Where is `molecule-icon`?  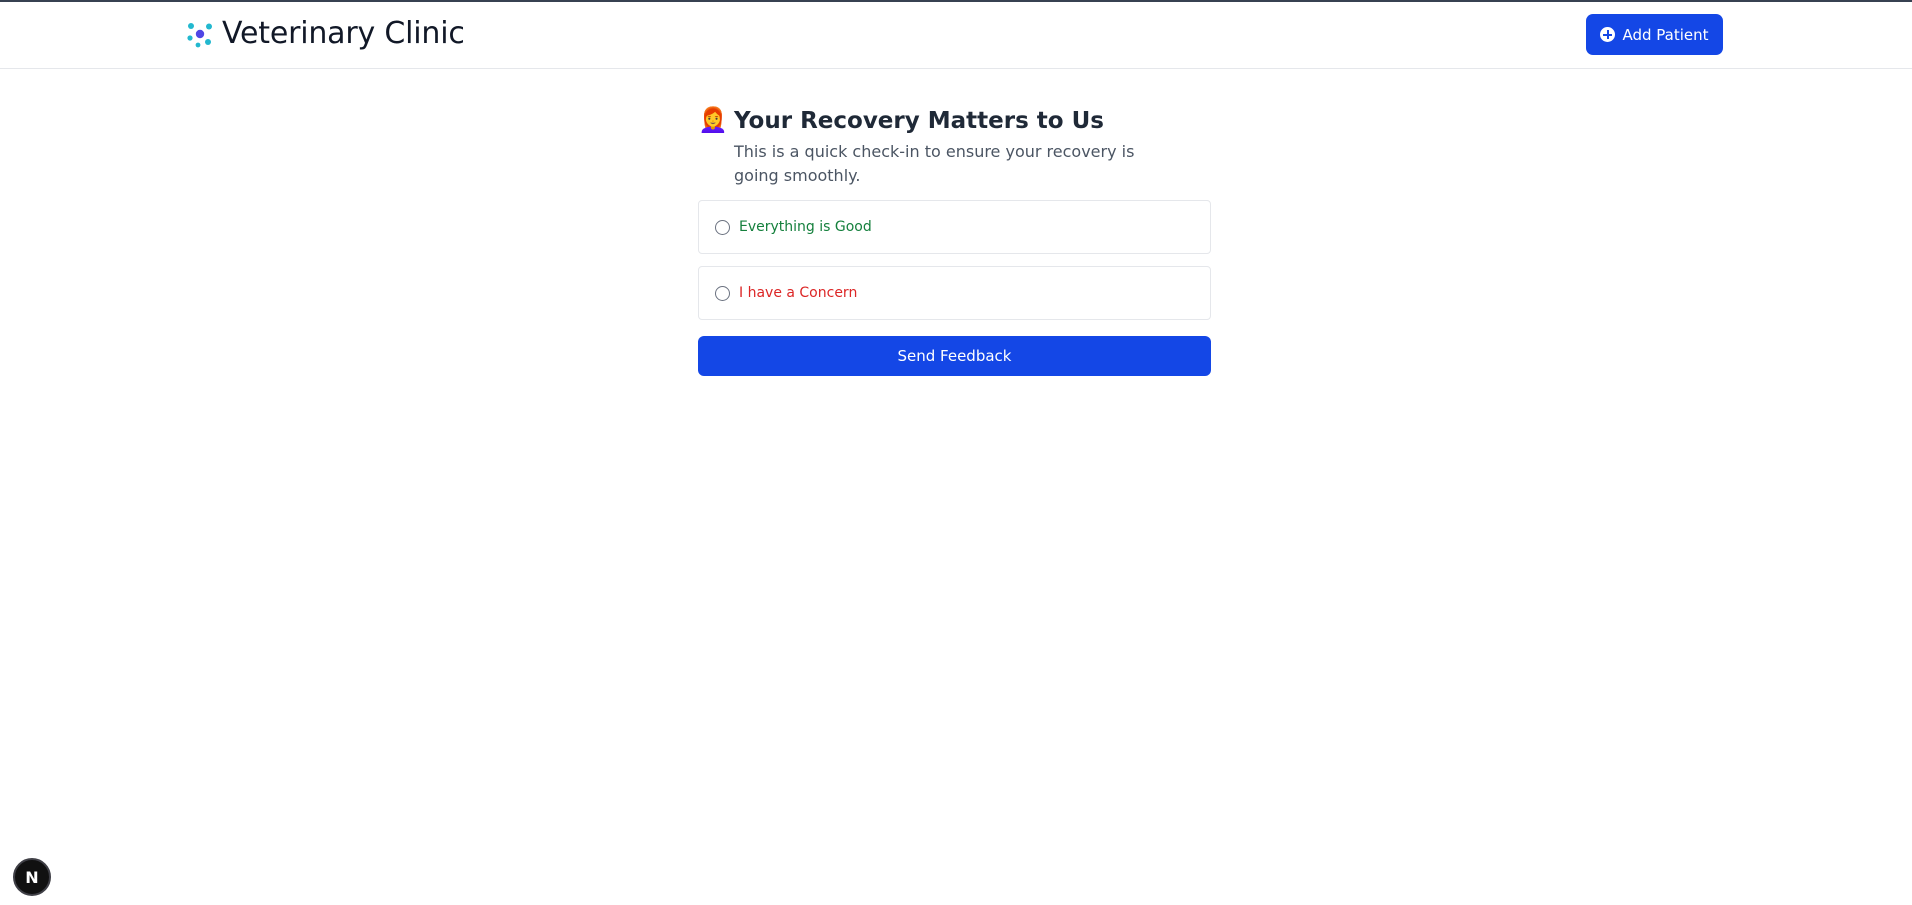
molecule-icon is located at coordinates (199, 34).